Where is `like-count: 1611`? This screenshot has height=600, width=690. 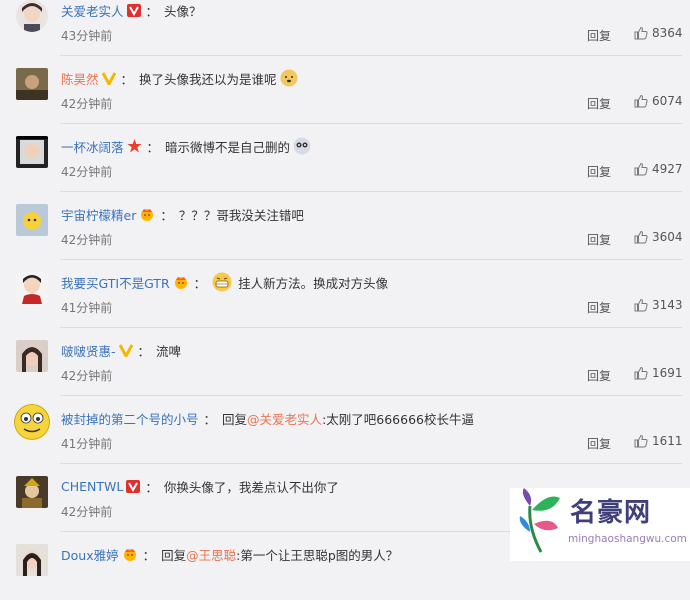
like-count: 1611 is located at coordinates (667, 441).